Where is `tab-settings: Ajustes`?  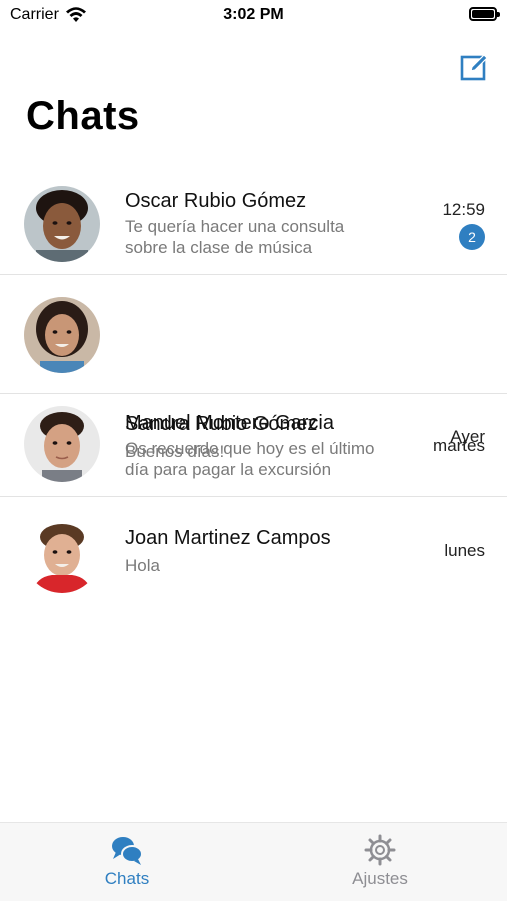
tab-settings: Ajustes is located at coordinates (380, 861).